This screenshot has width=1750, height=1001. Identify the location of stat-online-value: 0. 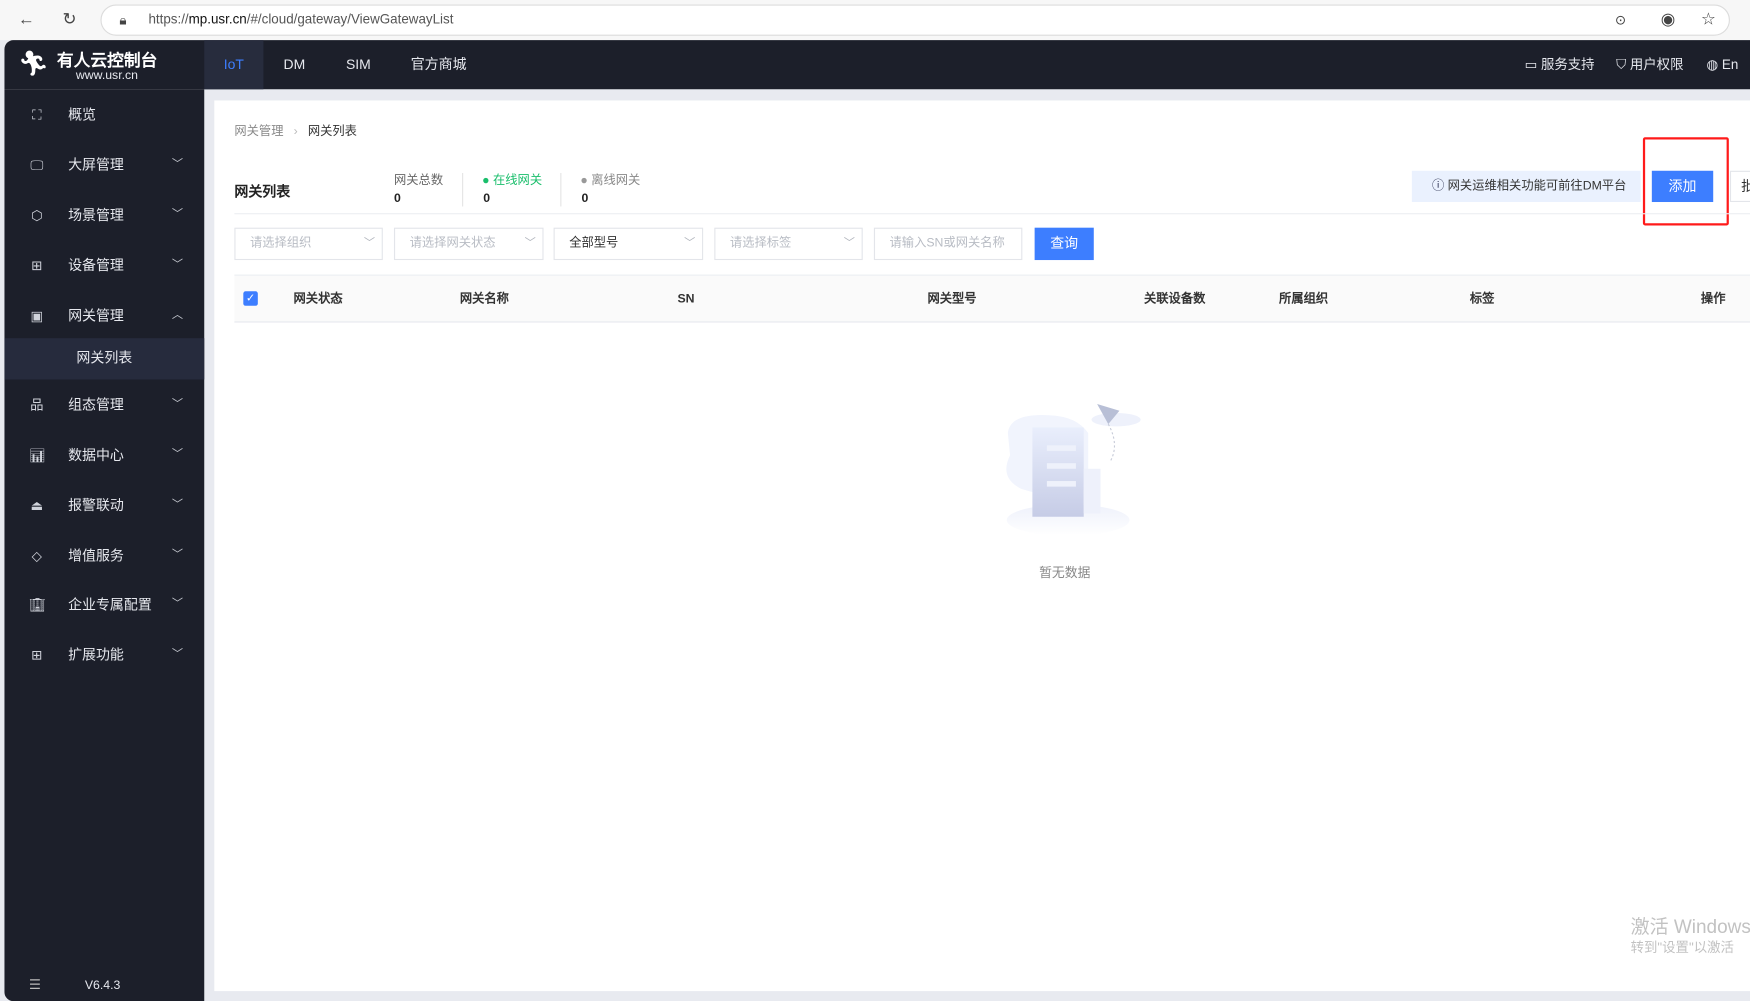
(487, 198).